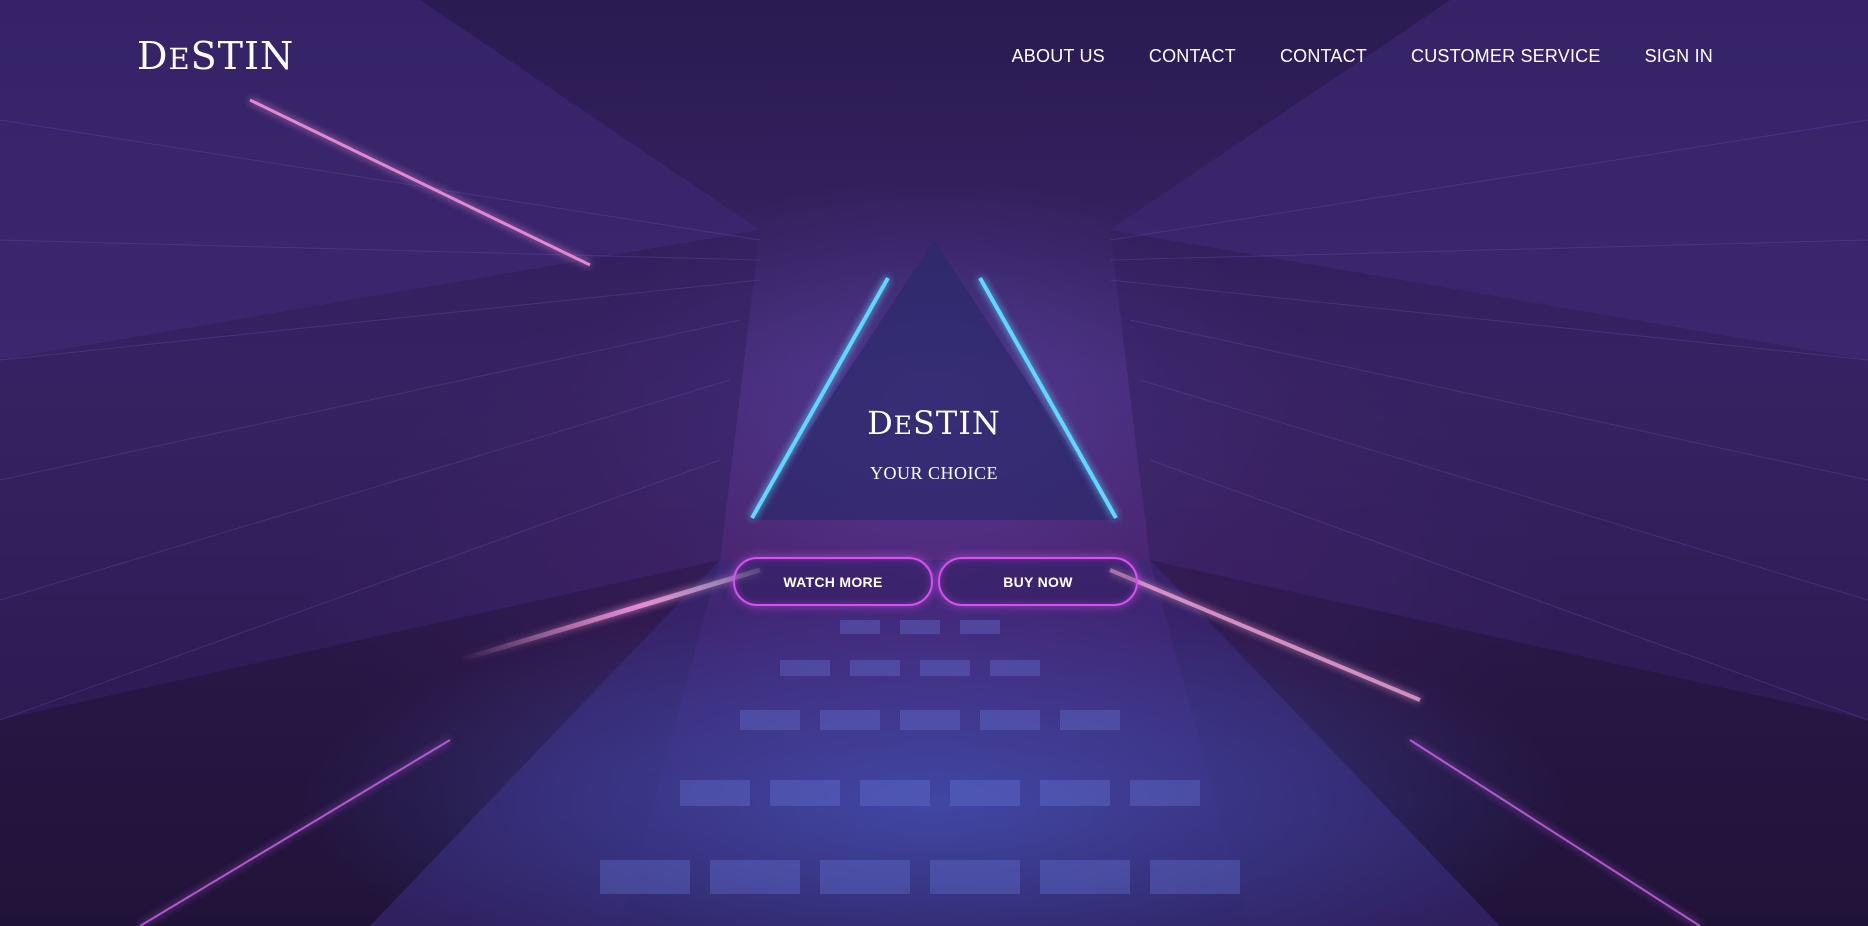 The width and height of the screenshot is (1868, 926). What do you see at coordinates (1506, 56) in the screenshot?
I see `nav-customer-service: CUSTOMER SERVICE` at bounding box center [1506, 56].